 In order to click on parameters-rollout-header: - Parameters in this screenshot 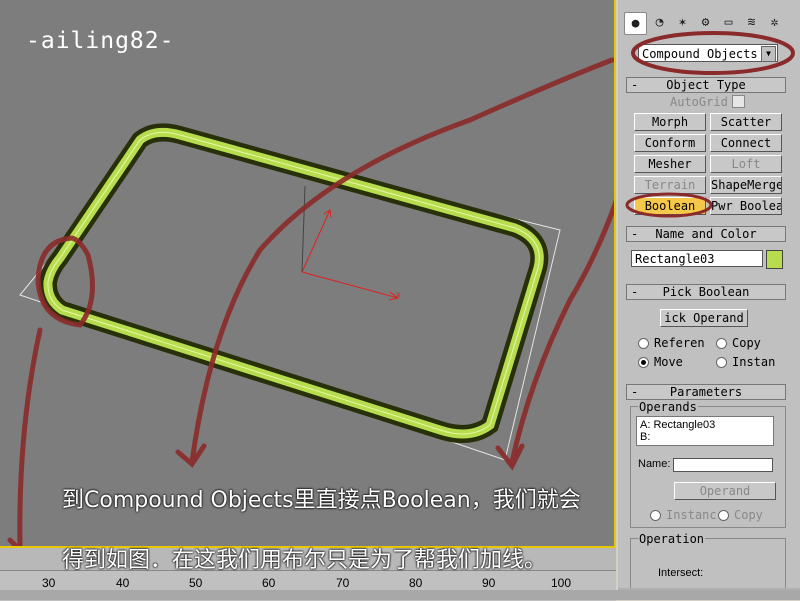, I will do `click(706, 392)`.